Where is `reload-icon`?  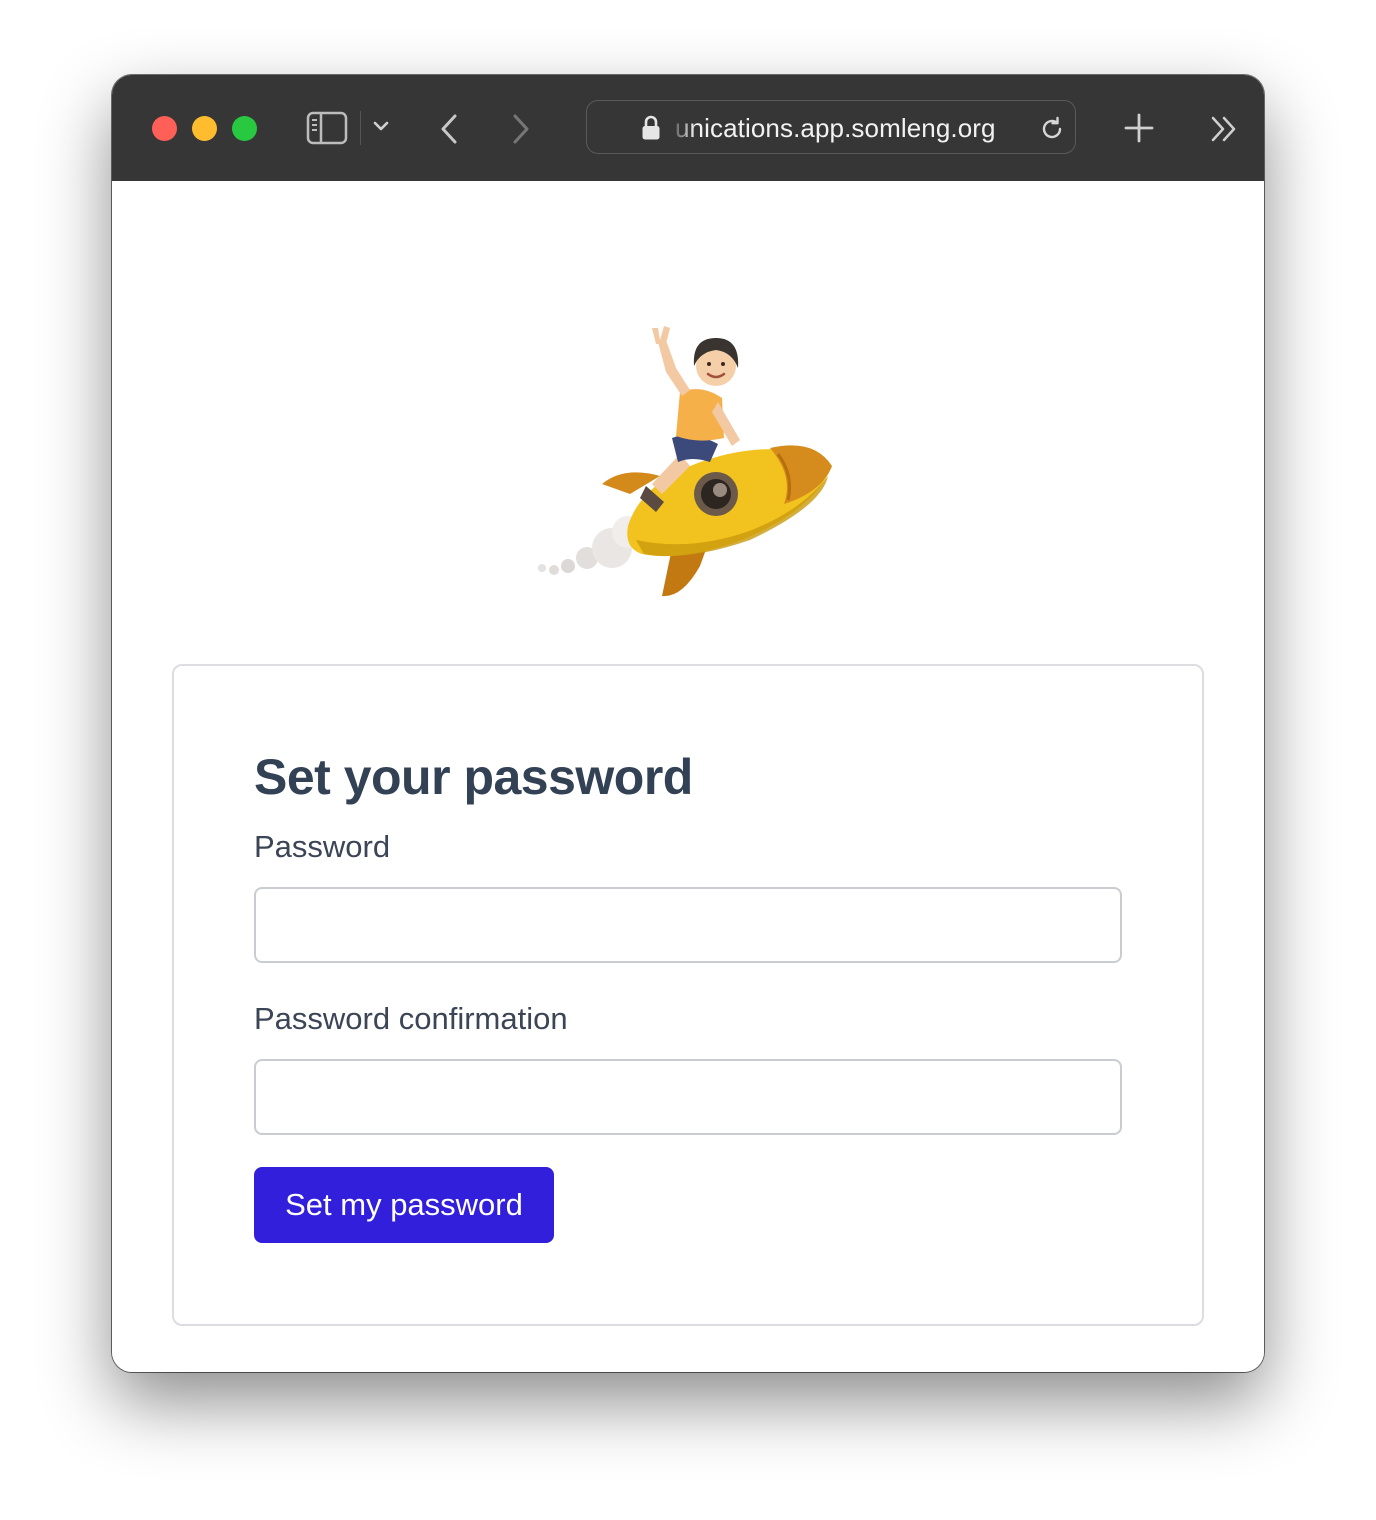
reload-icon is located at coordinates (1052, 129).